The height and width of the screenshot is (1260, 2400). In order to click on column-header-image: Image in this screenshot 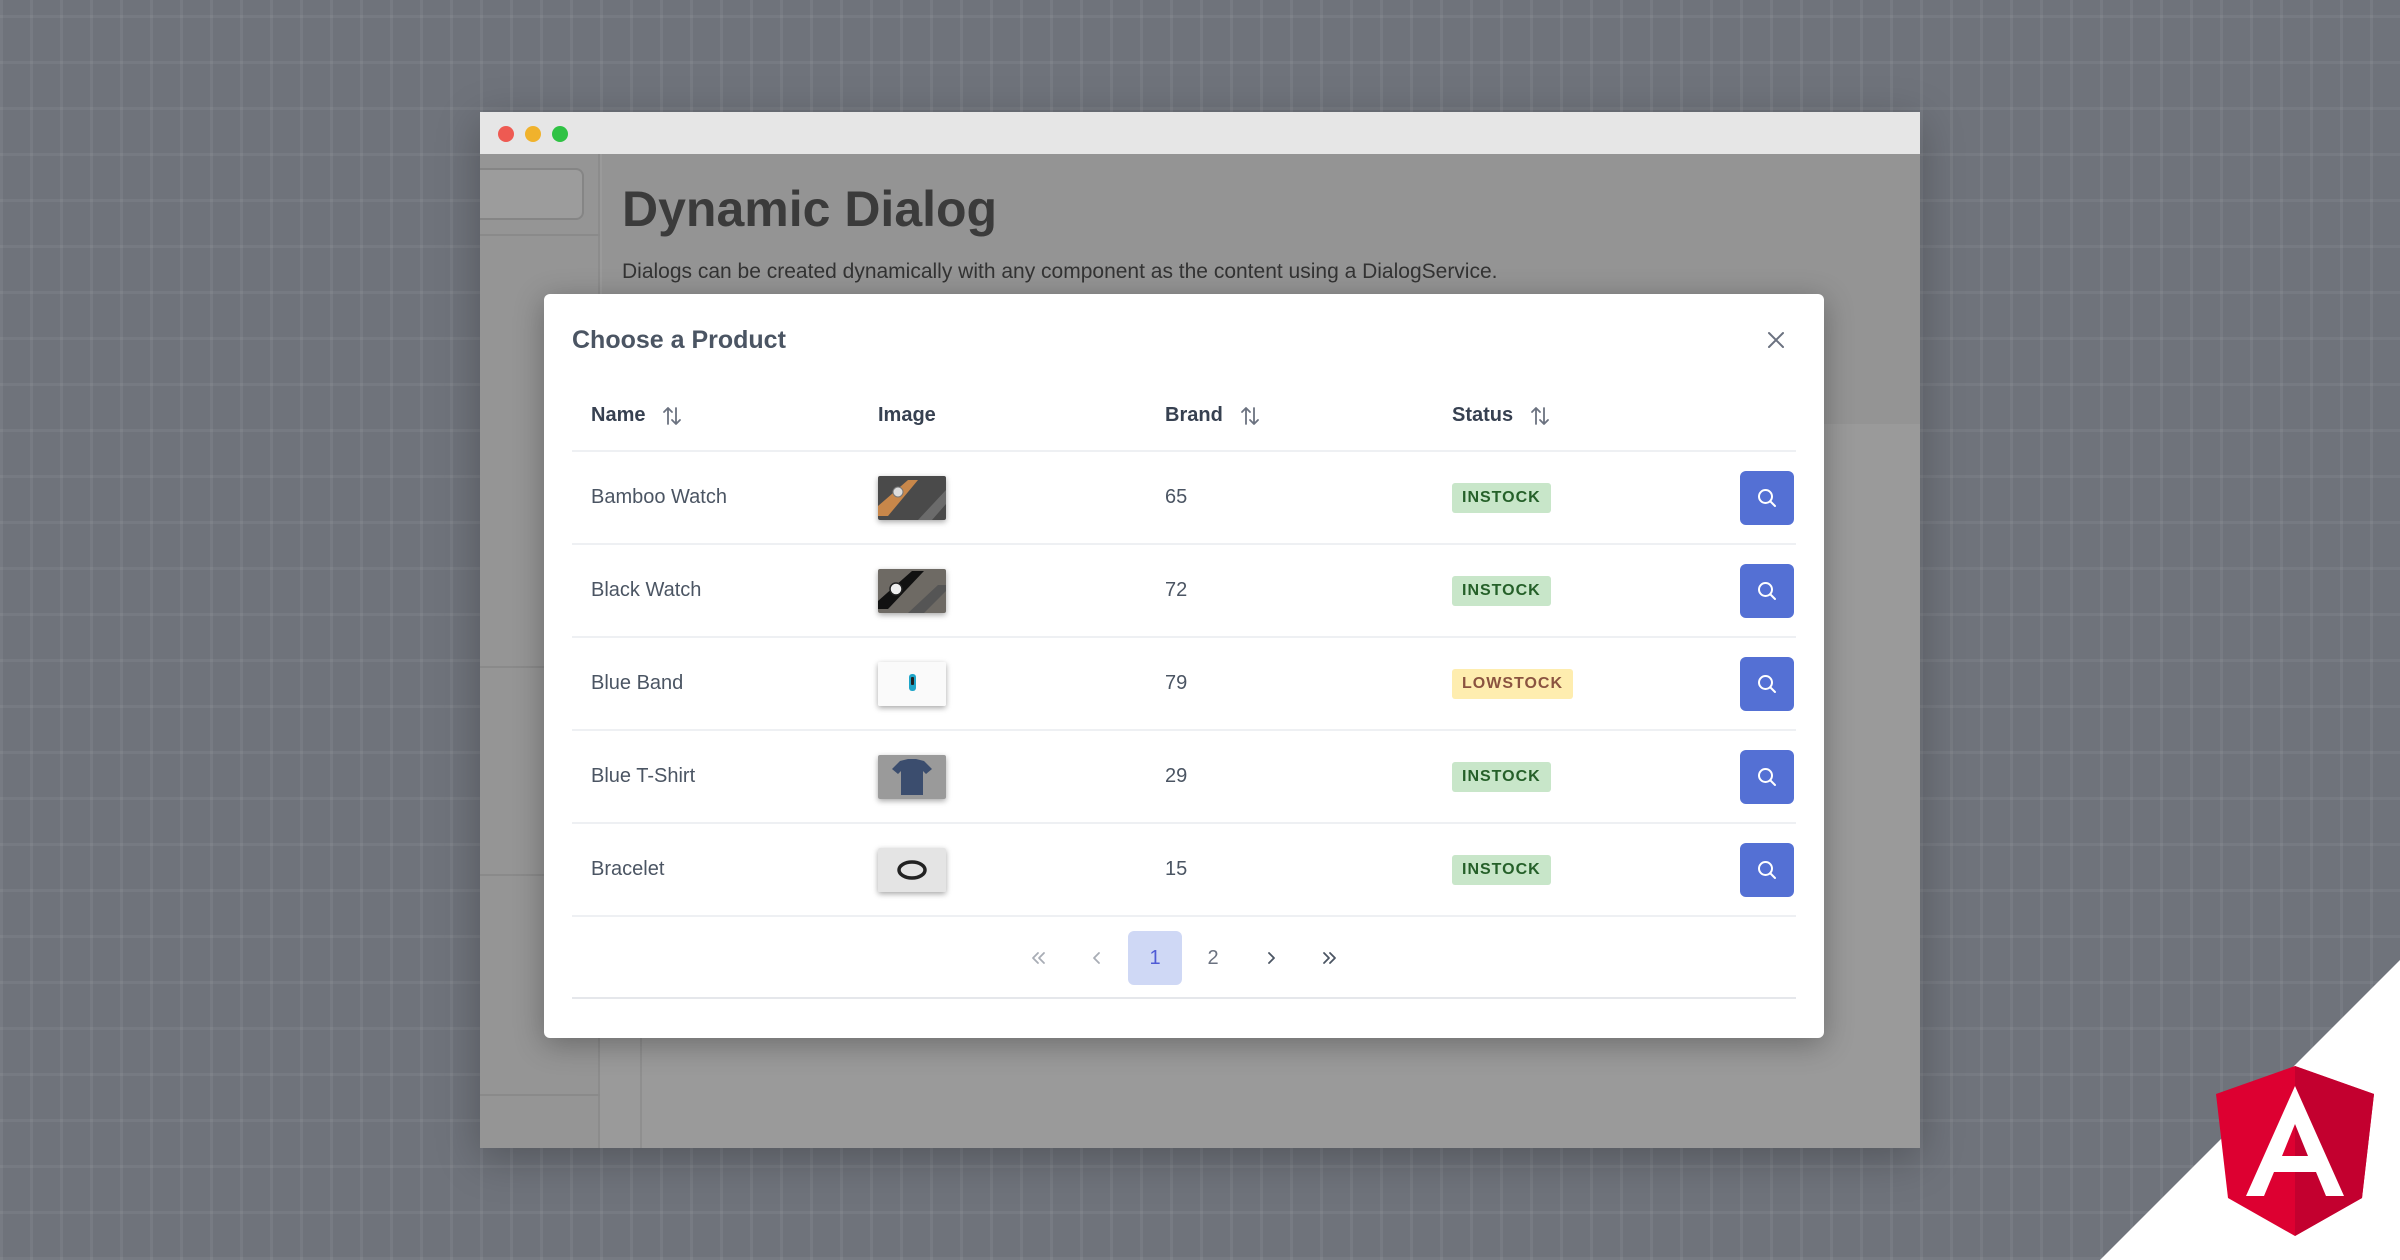, I will do `click(907, 415)`.